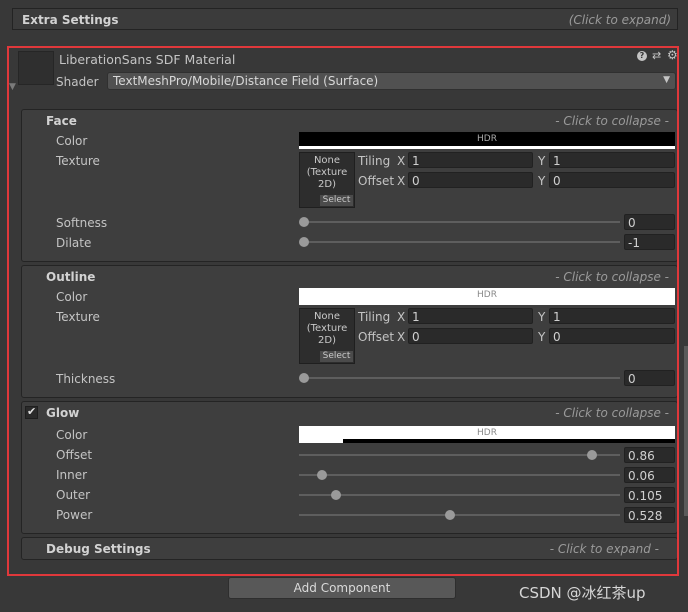  What do you see at coordinates (649, 515) in the screenshot?
I see `glow-power-field: 0.528` at bounding box center [649, 515].